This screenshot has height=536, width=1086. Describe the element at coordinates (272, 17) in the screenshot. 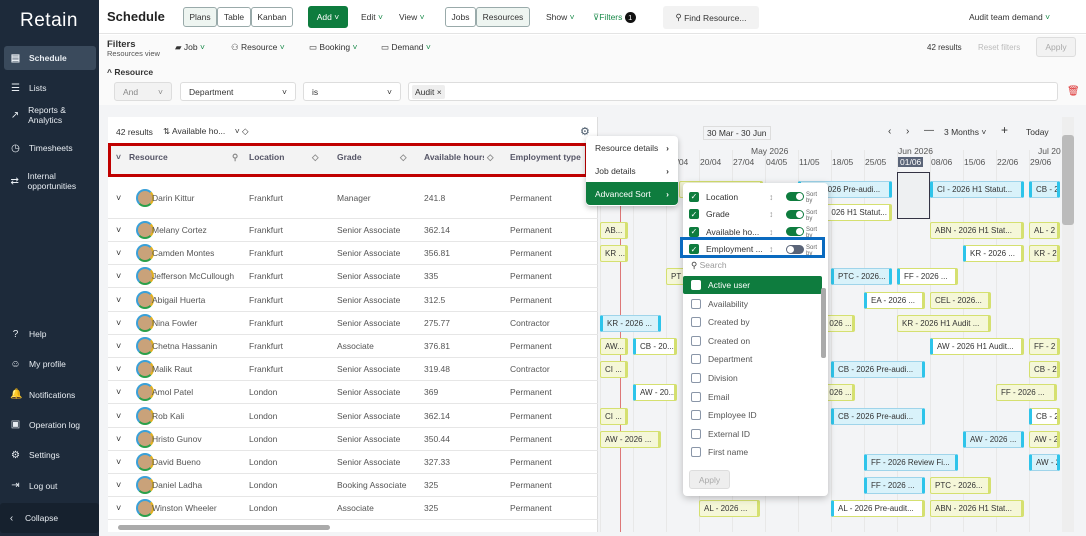

I see `view-kanban-button: Kanban` at that location.